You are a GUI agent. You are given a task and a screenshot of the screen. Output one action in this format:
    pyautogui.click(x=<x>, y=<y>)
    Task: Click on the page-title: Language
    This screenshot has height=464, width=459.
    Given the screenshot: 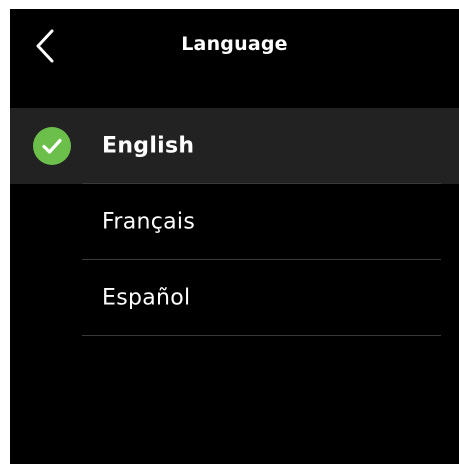 What is the action you would take?
    pyautogui.click(x=234, y=44)
    